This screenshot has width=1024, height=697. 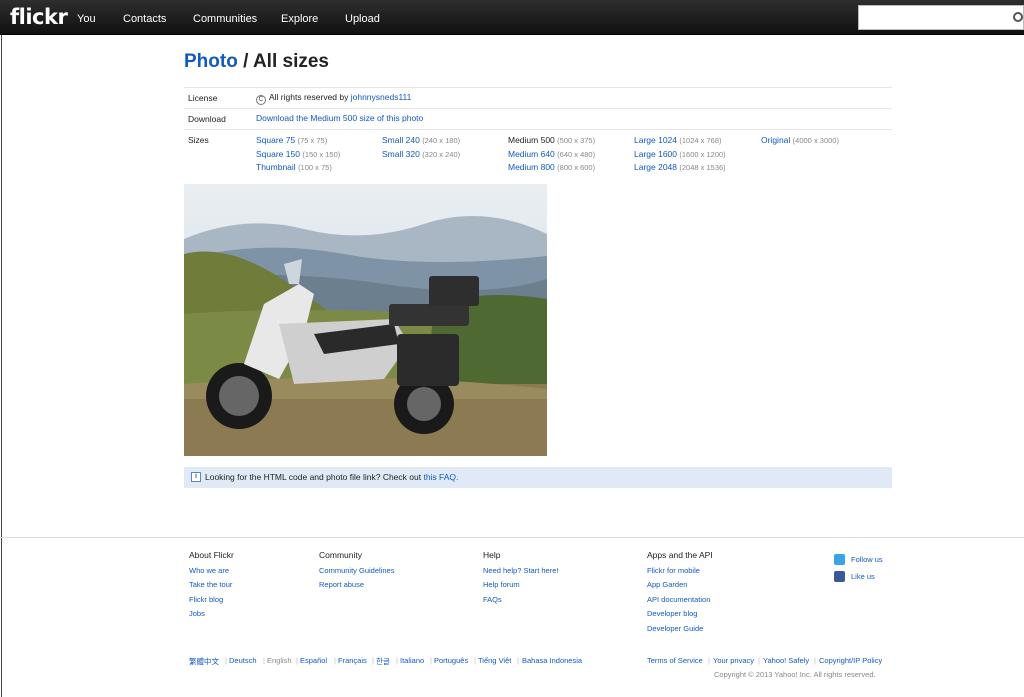 I want to click on lang-link: Deutsch, so click(x=243, y=660).